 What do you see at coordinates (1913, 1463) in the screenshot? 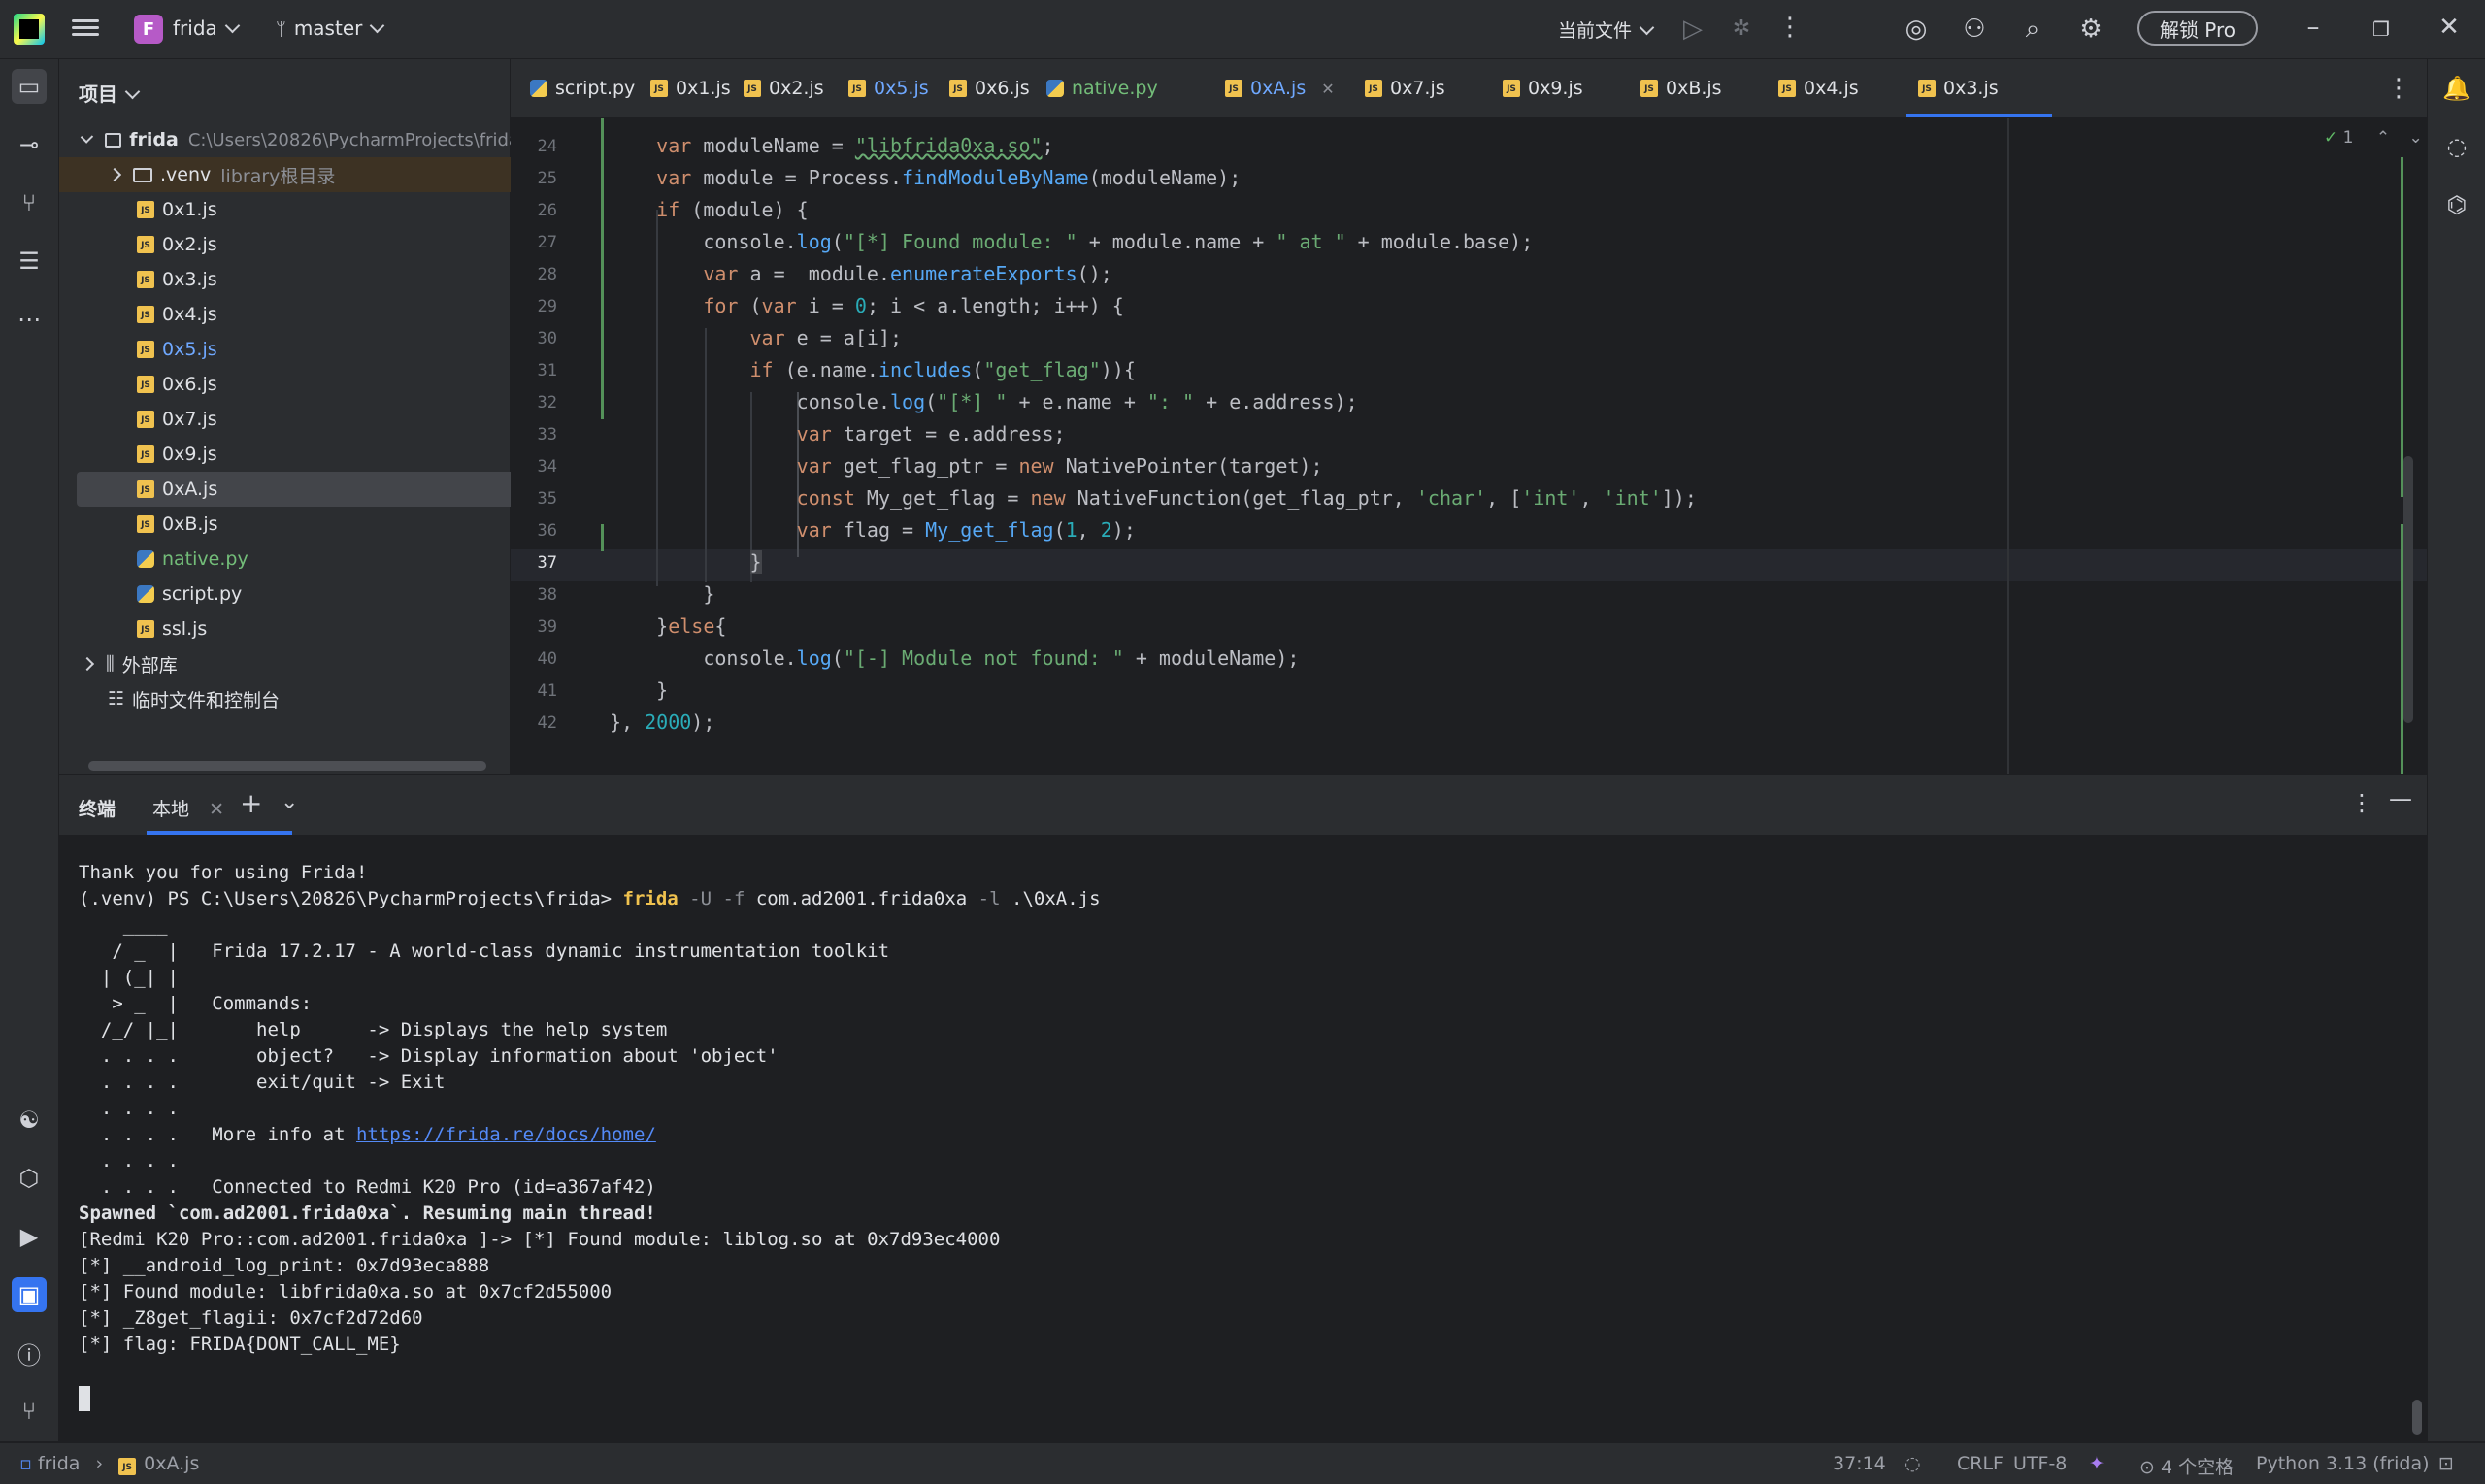
I see `read-only-toggle-icon: ◌` at bounding box center [1913, 1463].